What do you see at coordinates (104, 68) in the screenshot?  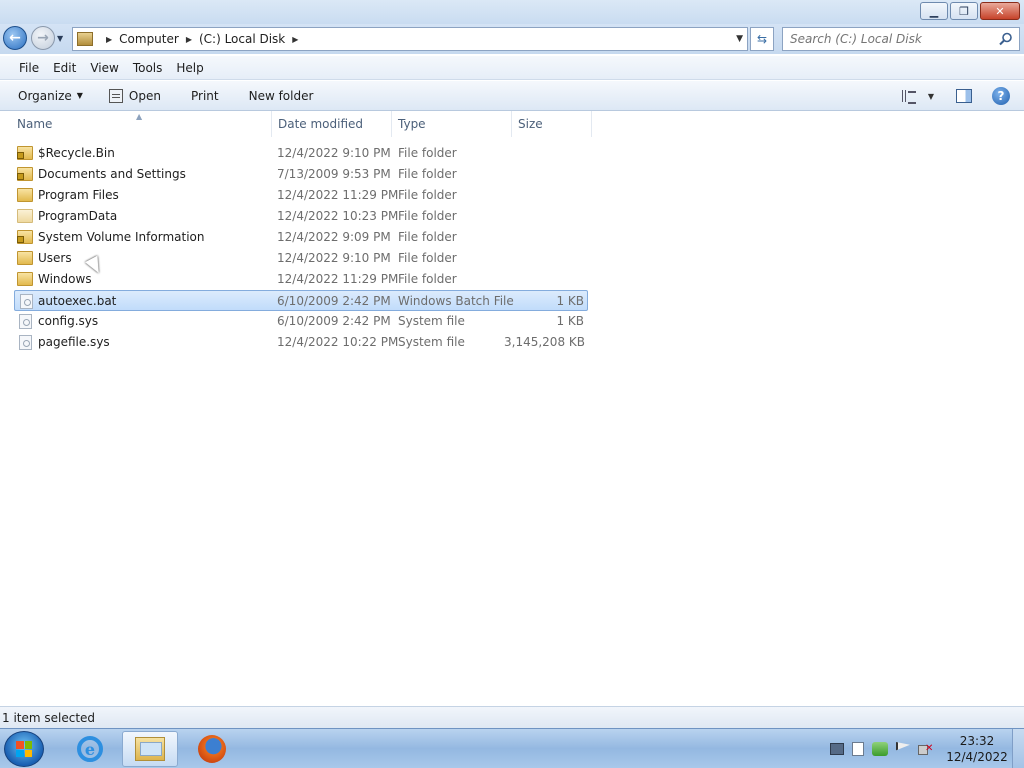 I see `menu-view: View` at bounding box center [104, 68].